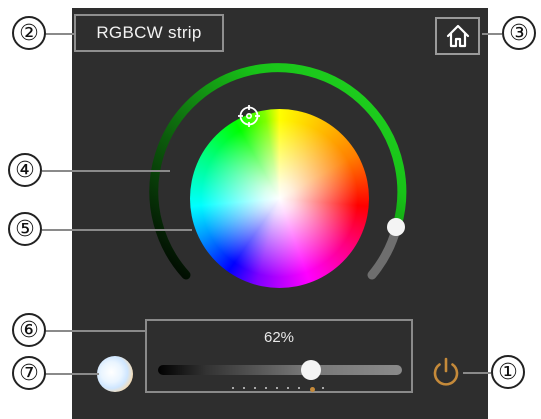 The image size is (541, 419). Describe the element at coordinates (29, 373) in the screenshot. I see `callout-white: ⑦` at that location.